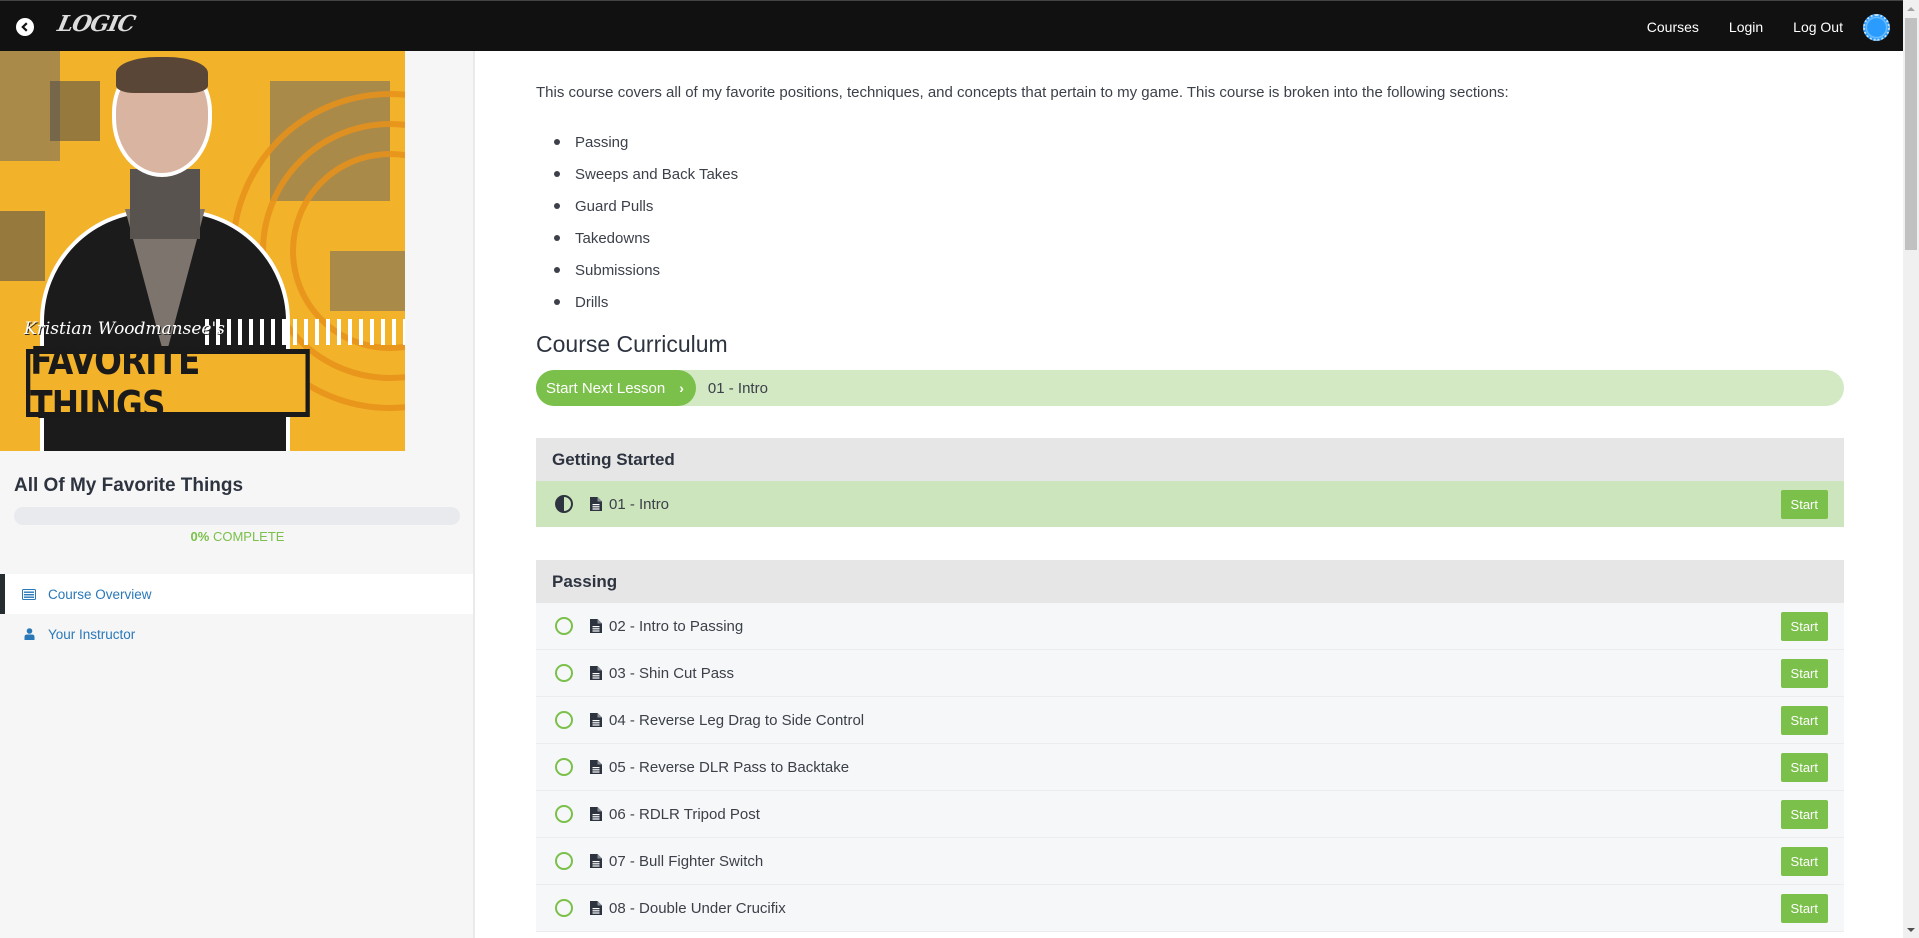 This screenshot has height=938, width=1919. Describe the element at coordinates (1190, 626) in the screenshot. I see `lesson-row: 02 - Intro to Passing Start` at that location.